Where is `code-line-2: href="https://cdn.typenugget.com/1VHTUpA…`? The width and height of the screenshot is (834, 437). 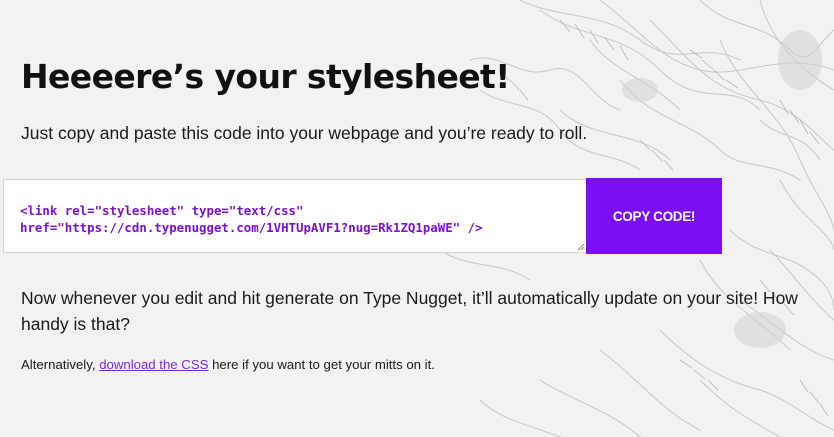
code-line-2: href="https://cdn.typenugget.com/1VHTUpA… is located at coordinates (251, 227).